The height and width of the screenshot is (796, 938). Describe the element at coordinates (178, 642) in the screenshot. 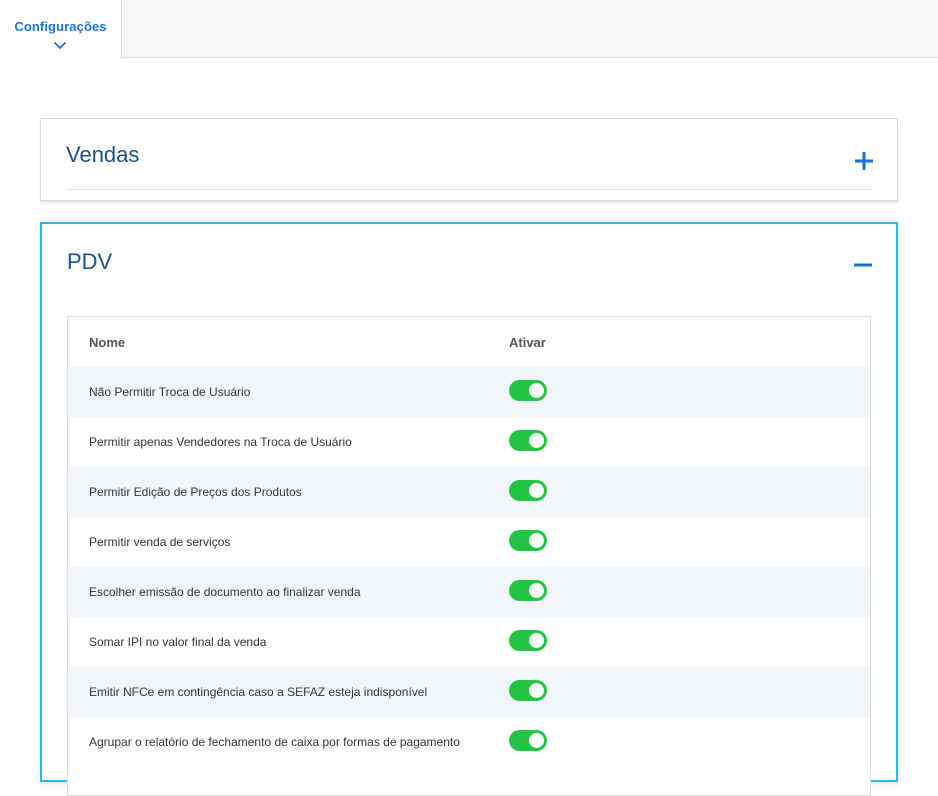

I see `row-label: Somar IPI no valor final da venda` at that location.